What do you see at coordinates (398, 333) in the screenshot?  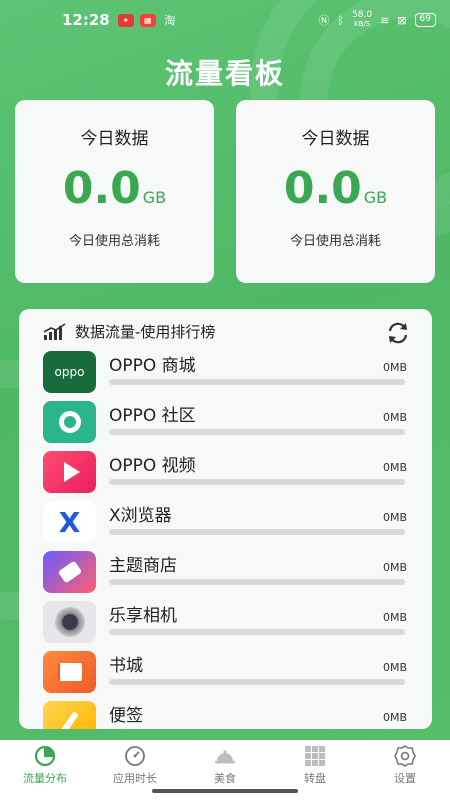 I see `refresh-icon` at bounding box center [398, 333].